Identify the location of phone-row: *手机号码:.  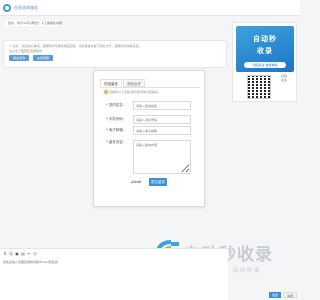
(150, 119).